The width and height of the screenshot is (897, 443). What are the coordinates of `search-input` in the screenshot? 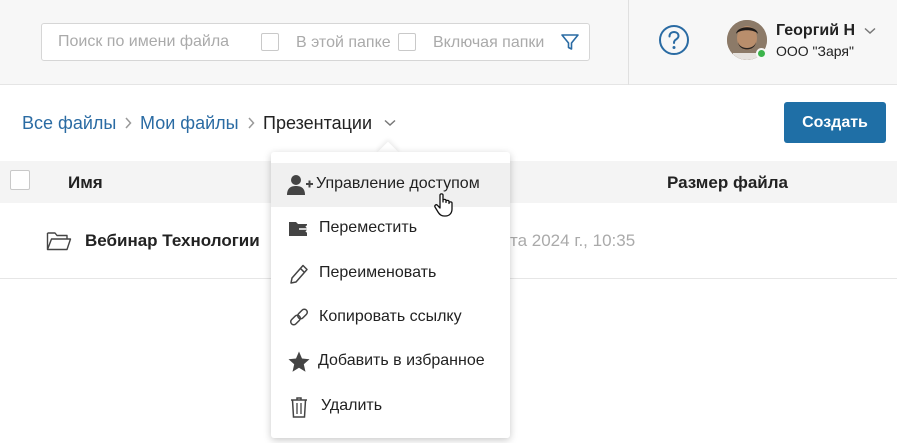 It's located at (149, 42).